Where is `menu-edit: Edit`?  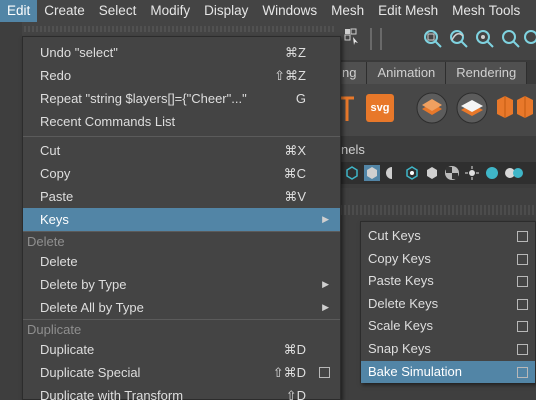
menu-edit: Edit is located at coordinates (19, 11).